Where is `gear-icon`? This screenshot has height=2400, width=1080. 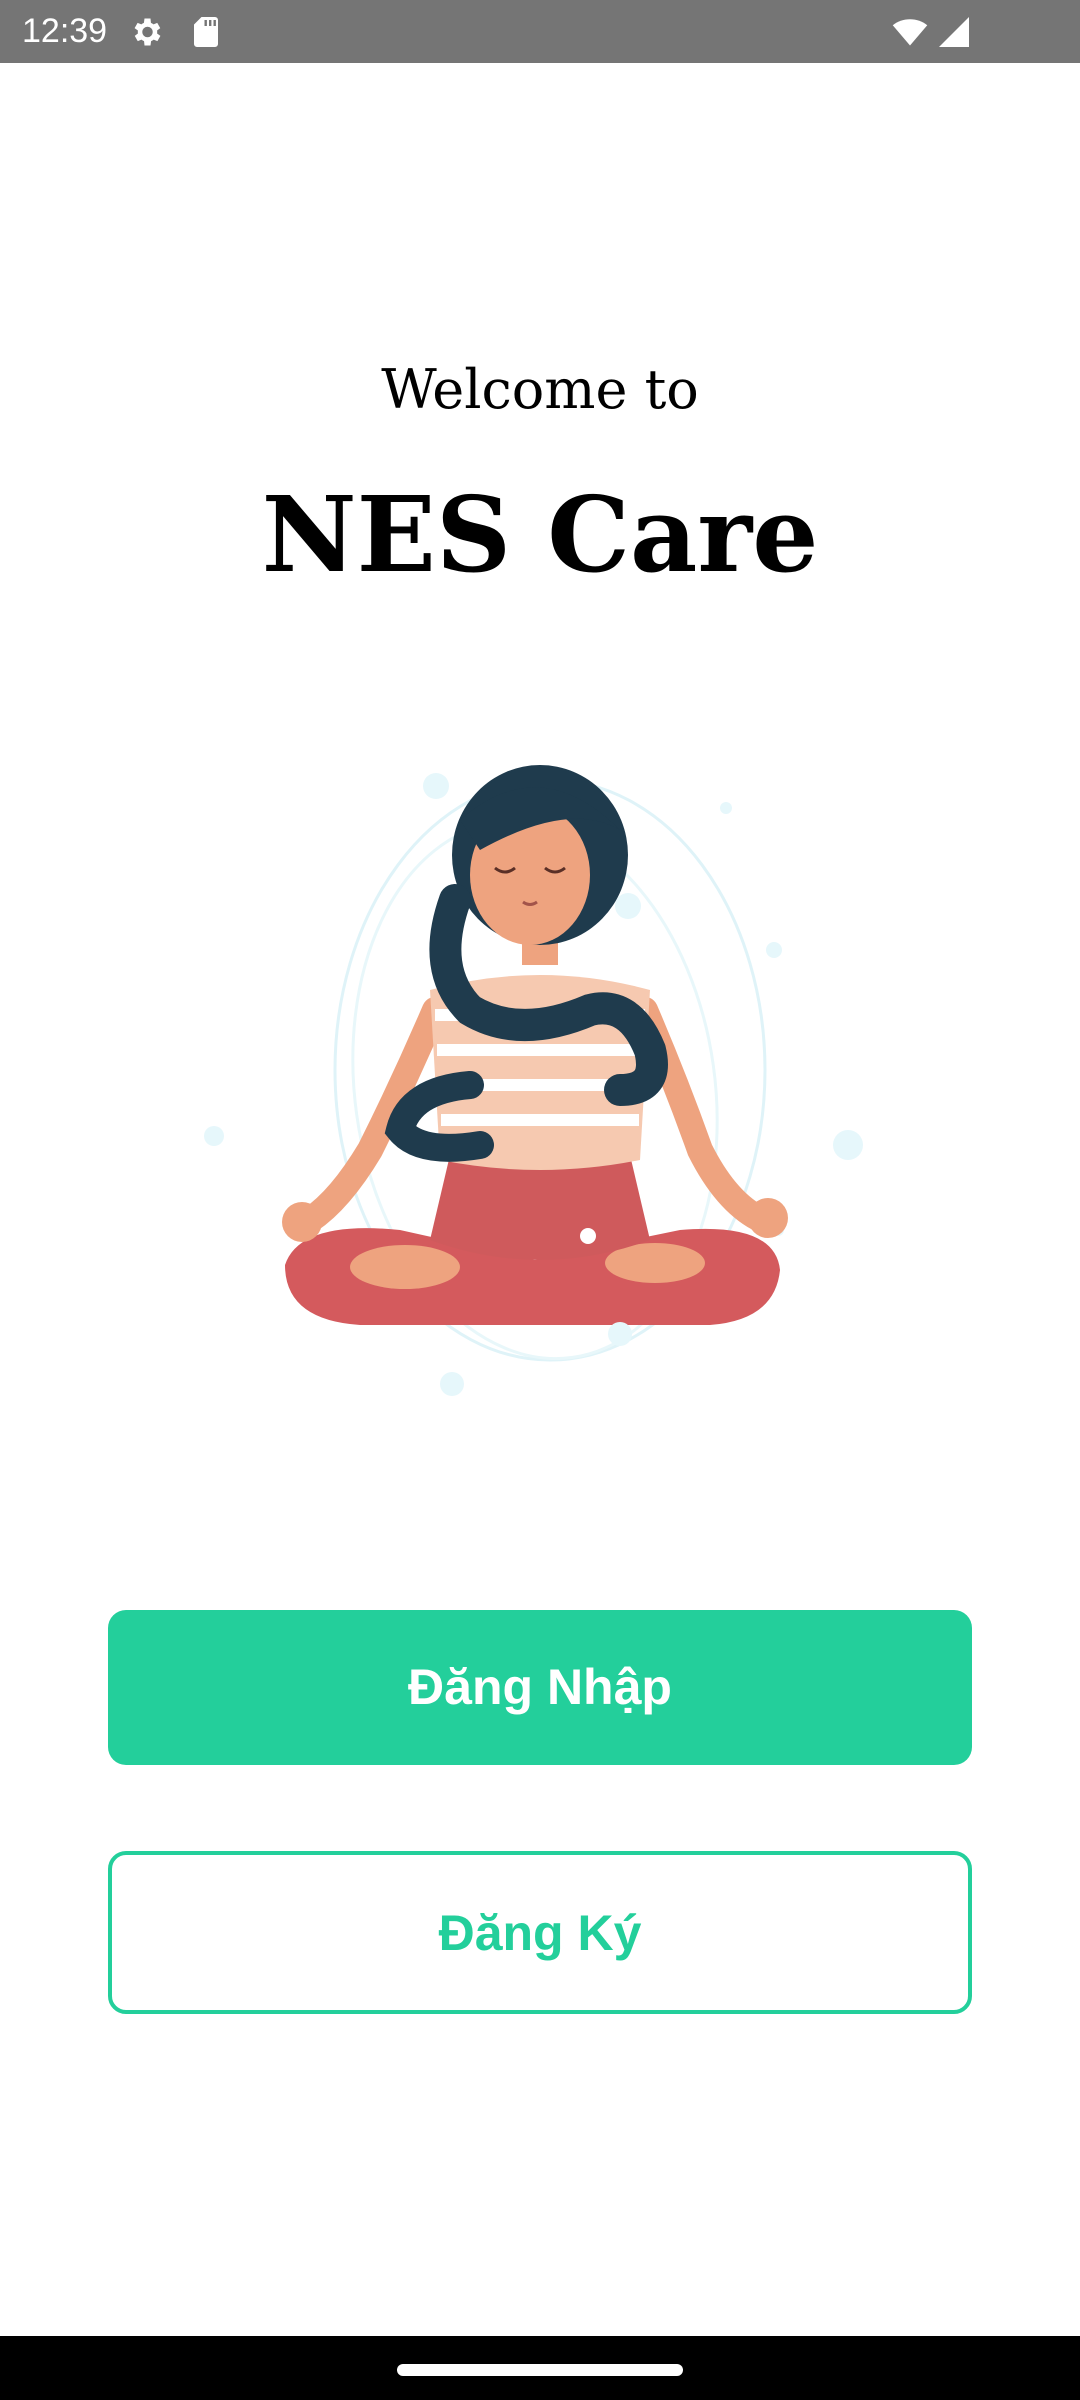
gear-icon is located at coordinates (146, 32).